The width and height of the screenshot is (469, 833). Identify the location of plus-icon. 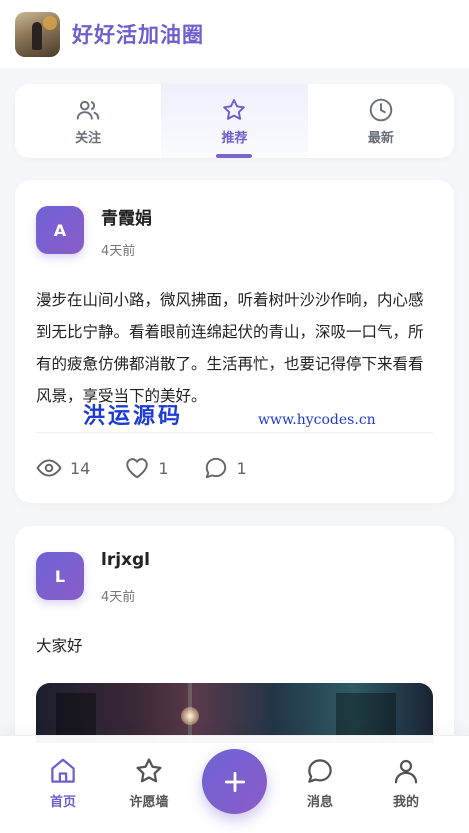
(234, 781).